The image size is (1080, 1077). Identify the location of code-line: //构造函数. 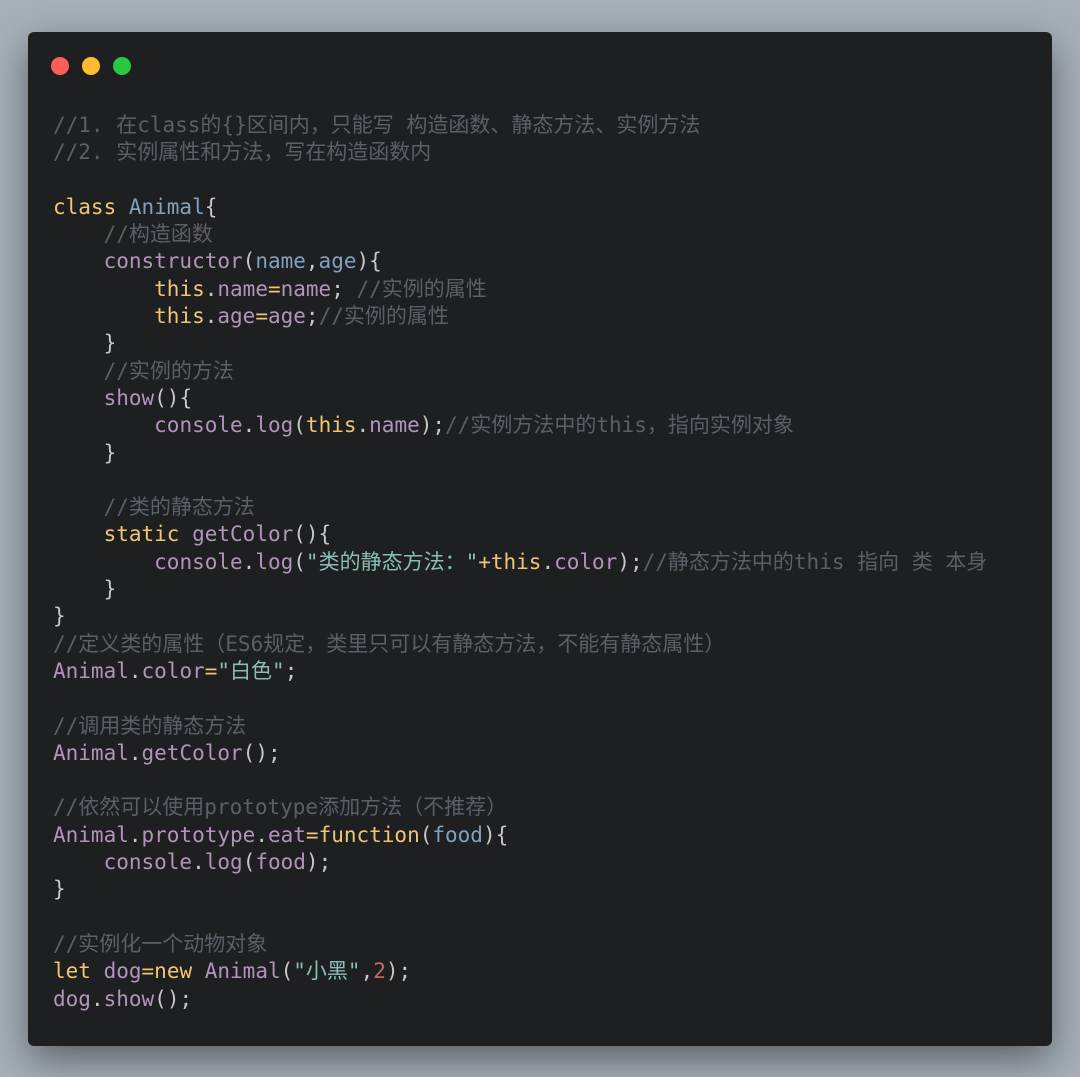
(520, 234).